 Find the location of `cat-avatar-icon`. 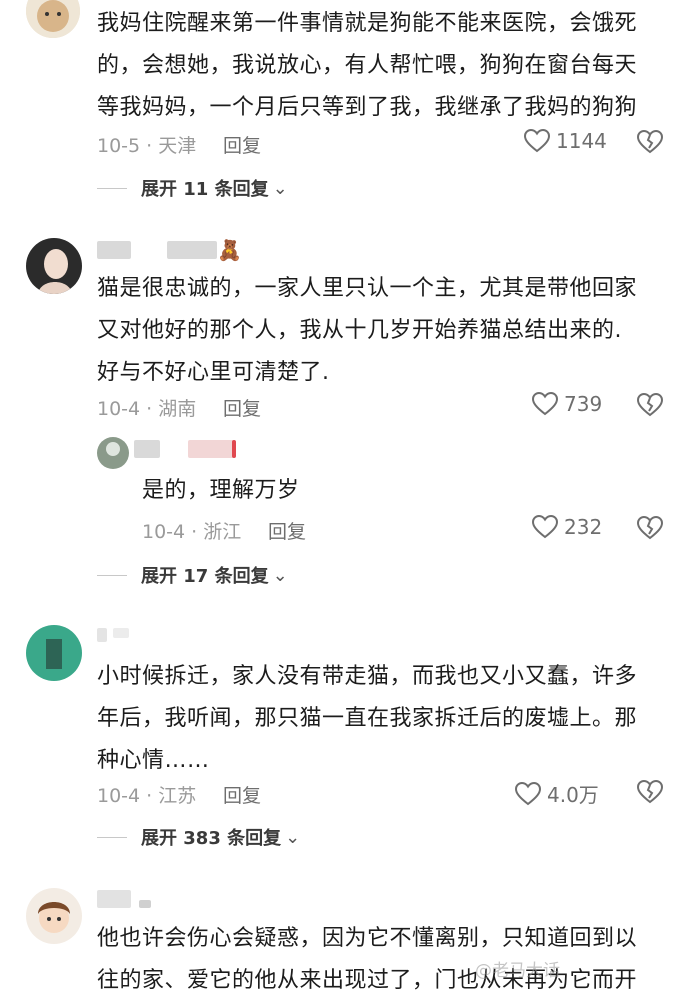

cat-avatar-icon is located at coordinates (53, 19).